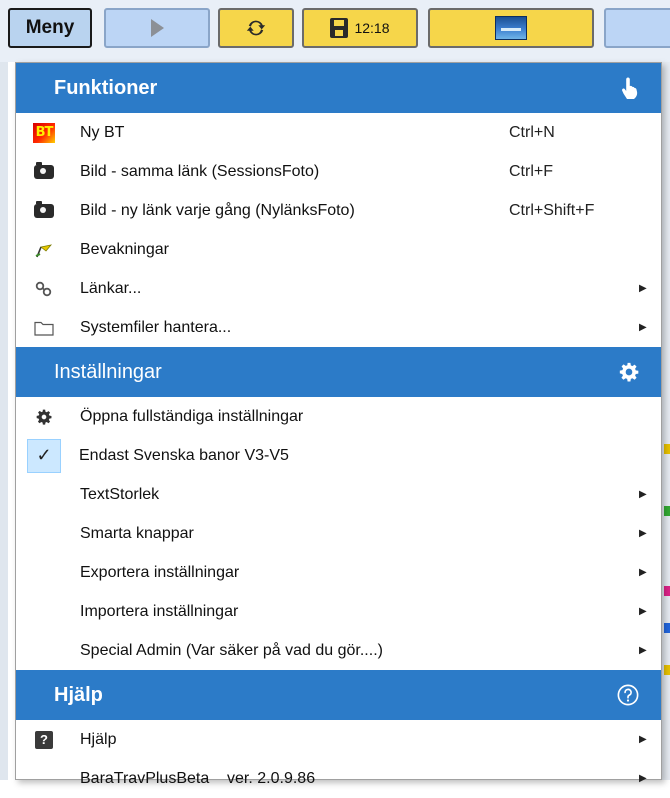 The image size is (670, 798). What do you see at coordinates (98, 739) in the screenshot?
I see `menu-item-label: Hjälp` at bounding box center [98, 739].